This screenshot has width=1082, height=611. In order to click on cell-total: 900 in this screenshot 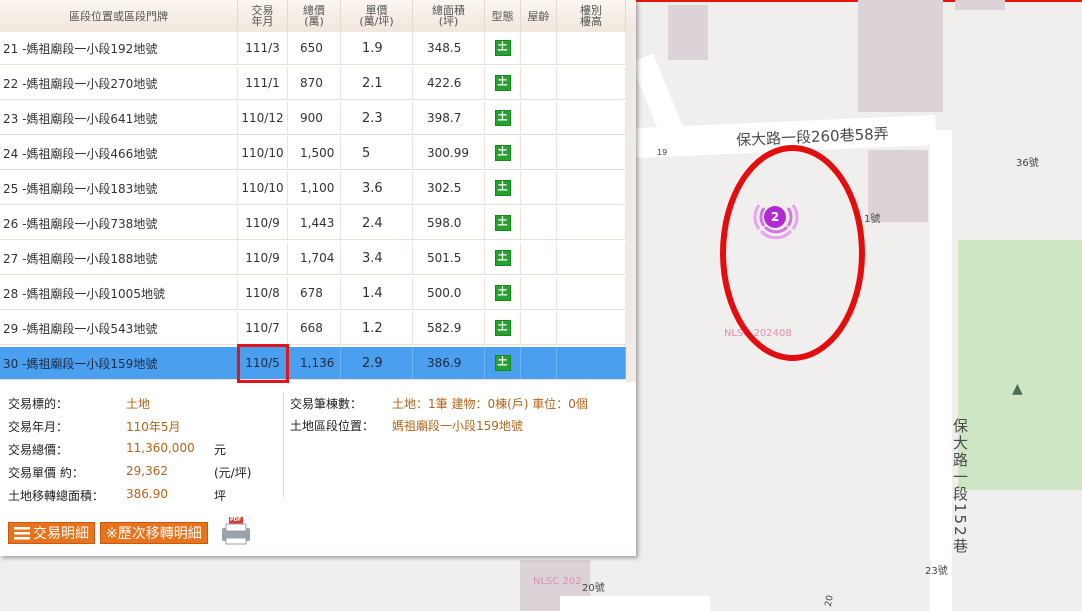, I will do `click(314, 118)`.